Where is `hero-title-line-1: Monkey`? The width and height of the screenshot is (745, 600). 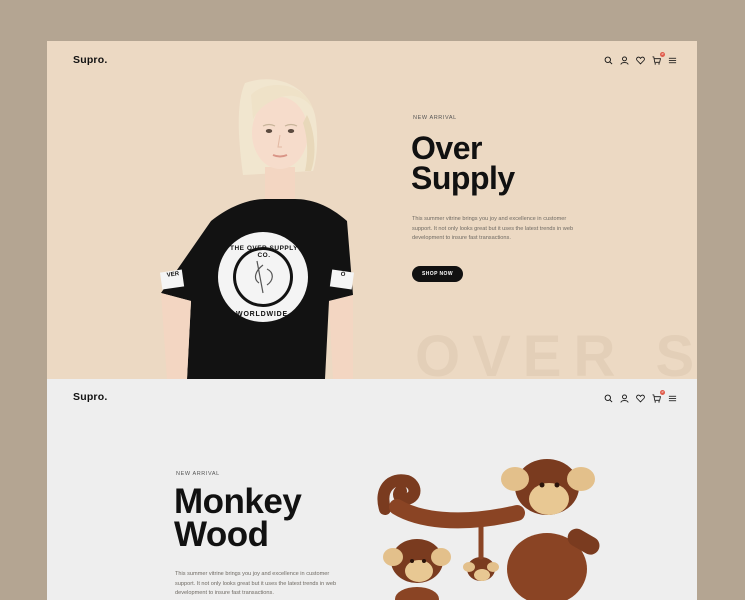
hero-title-line-1: Monkey is located at coordinates (238, 501).